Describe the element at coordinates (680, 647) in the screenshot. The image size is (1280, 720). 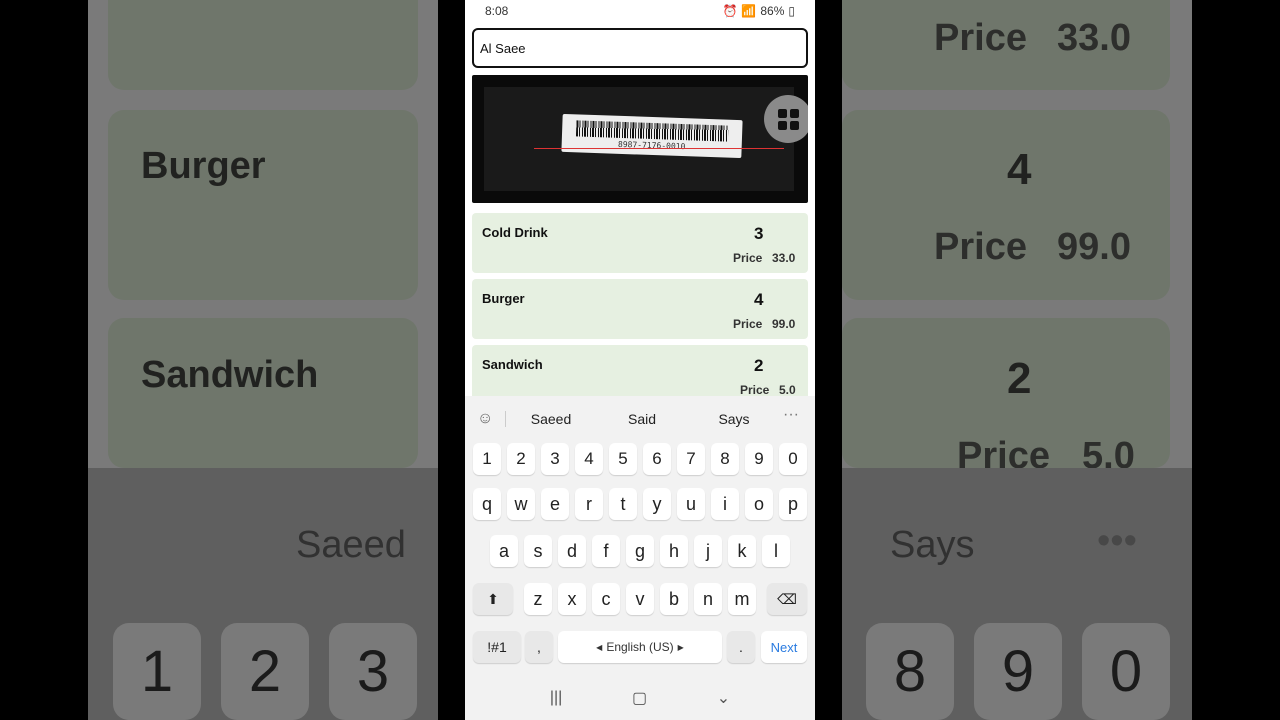
I see `chevron-right-icon: ▶` at that location.